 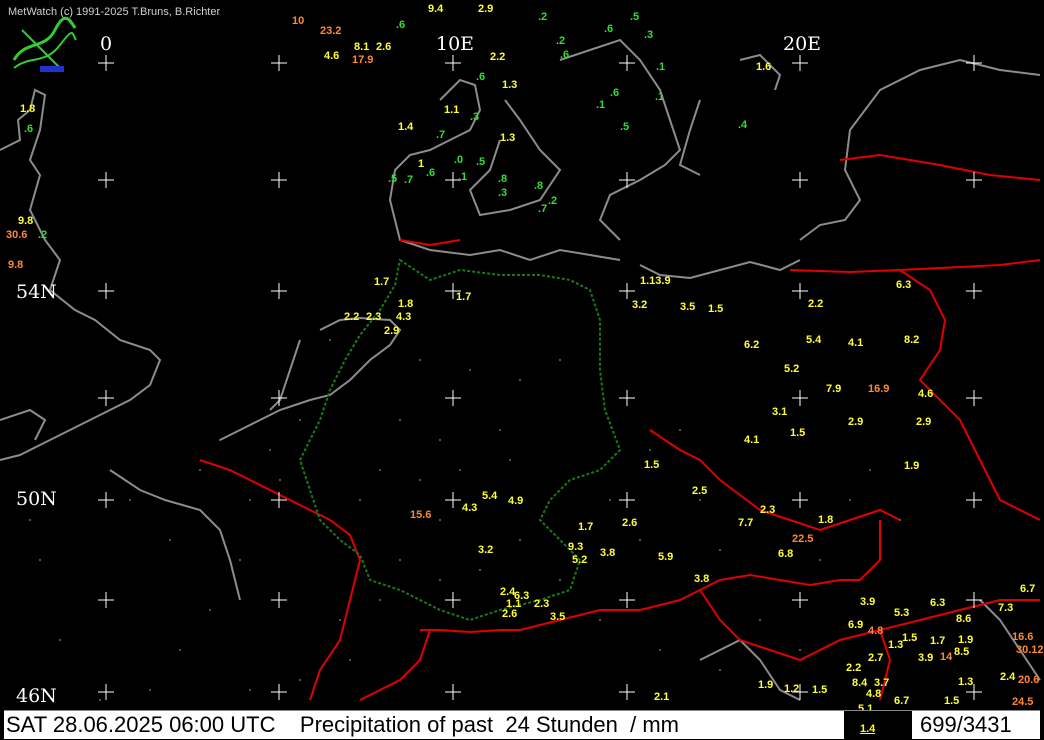 What do you see at coordinates (833, 389) in the screenshot?
I see `precip-value: 7.9` at bounding box center [833, 389].